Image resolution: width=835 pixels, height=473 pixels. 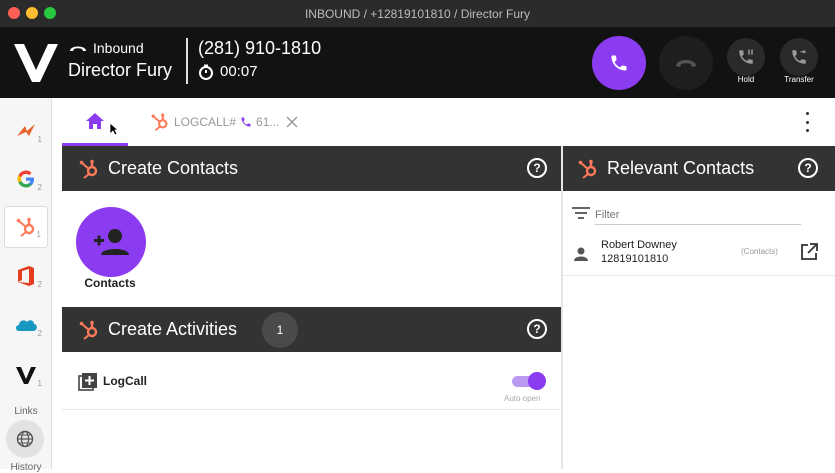 What do you see at coordinates (26, 411) in the screenshot?
I see `links-label: Links` at bounding box center [26, 411].